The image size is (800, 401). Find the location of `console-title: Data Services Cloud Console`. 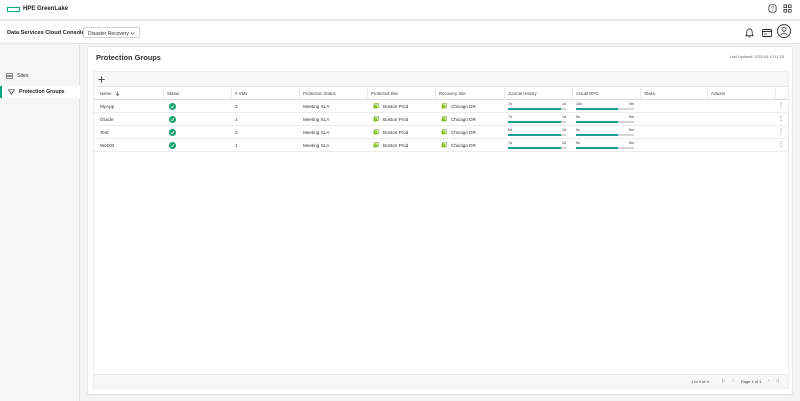

console-title: Data Services Cloud Console is located at coordinates (46, 33).